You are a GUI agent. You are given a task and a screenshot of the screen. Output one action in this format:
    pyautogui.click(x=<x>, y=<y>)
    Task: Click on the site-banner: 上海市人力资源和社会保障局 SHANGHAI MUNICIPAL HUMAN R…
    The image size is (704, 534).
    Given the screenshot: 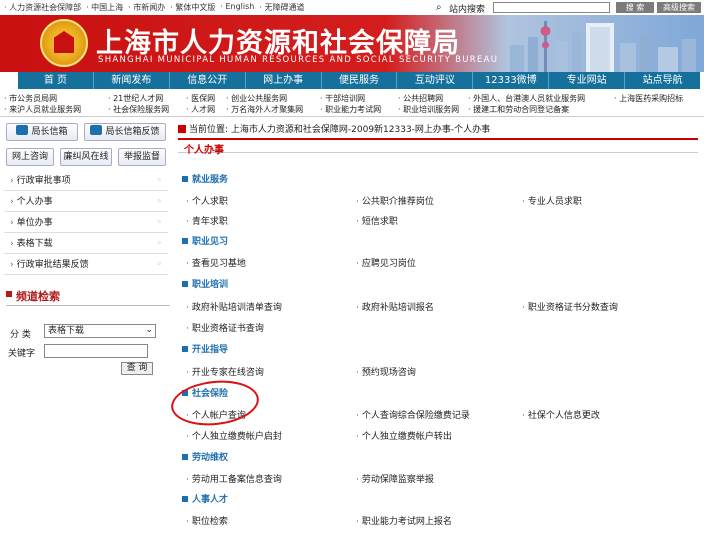 What is the action you would take?
    pyautogui.click(x=352, y=43)
    